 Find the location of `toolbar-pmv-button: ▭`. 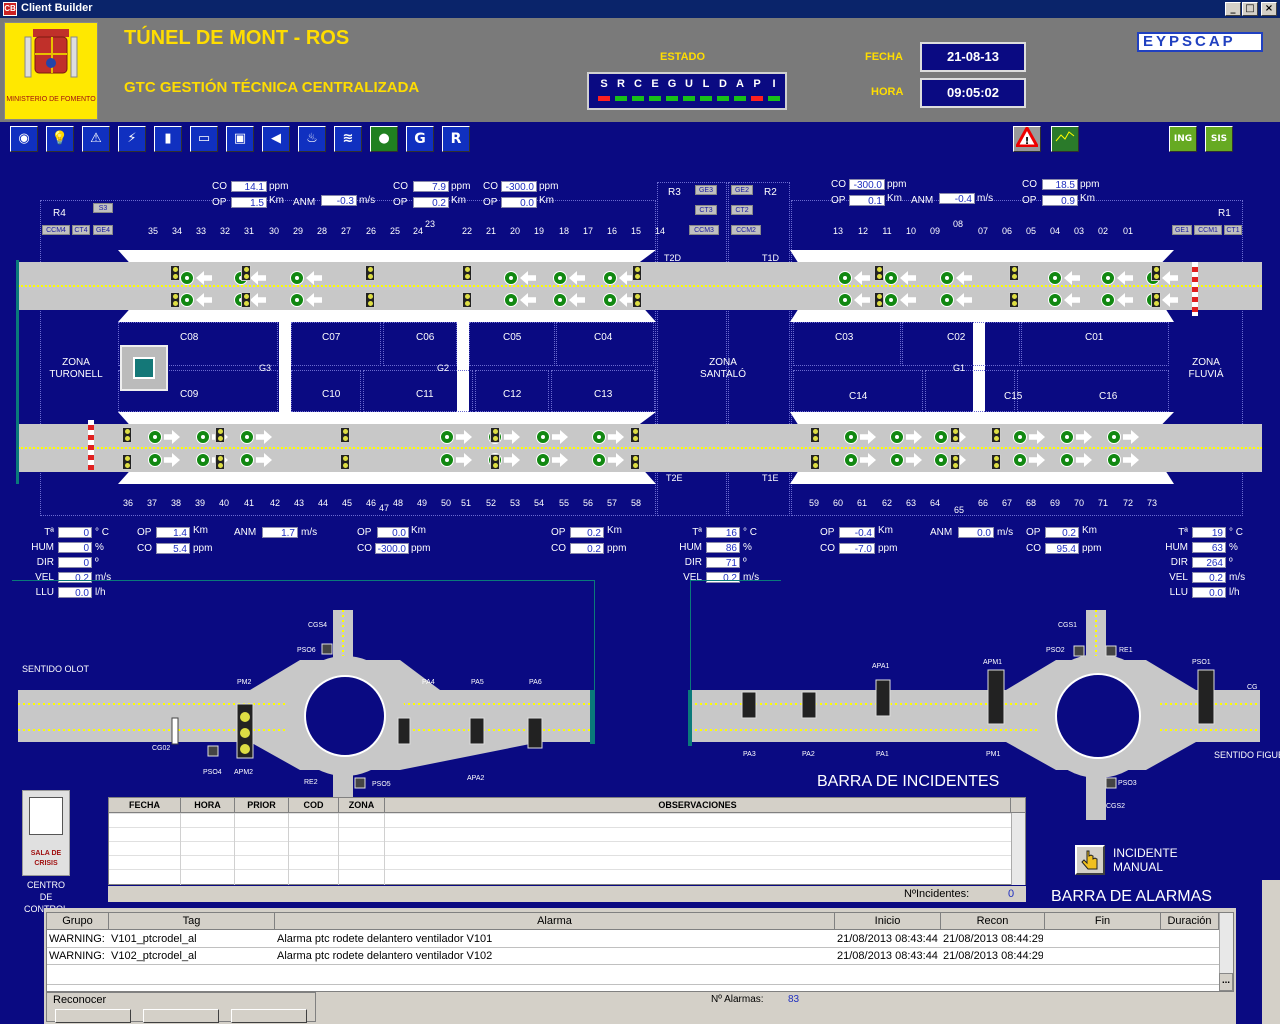

toolbar-pmv-button: ▭ is located at coordinates (204, 139).